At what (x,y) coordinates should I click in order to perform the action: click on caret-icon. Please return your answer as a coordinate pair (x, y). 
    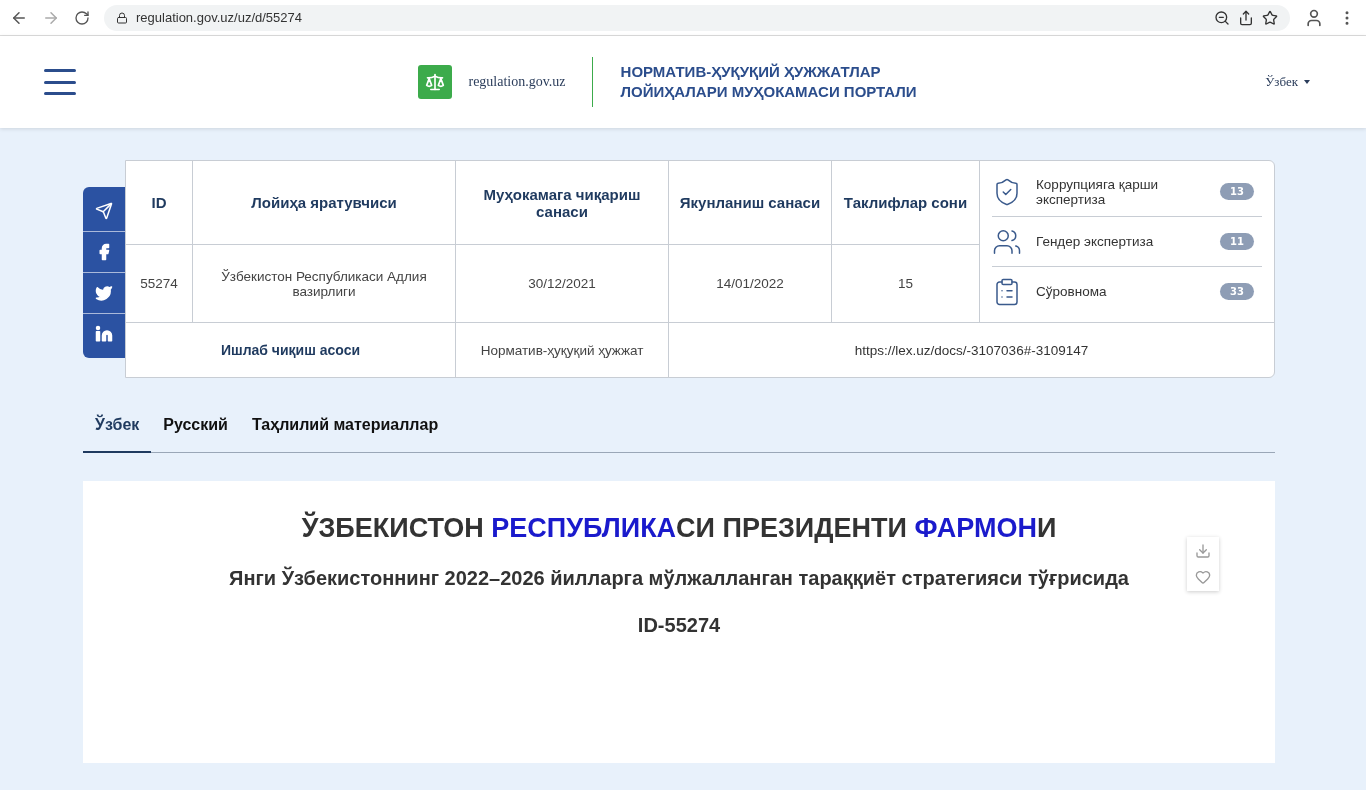
    Looking at the image, I should click on (1307, 82).